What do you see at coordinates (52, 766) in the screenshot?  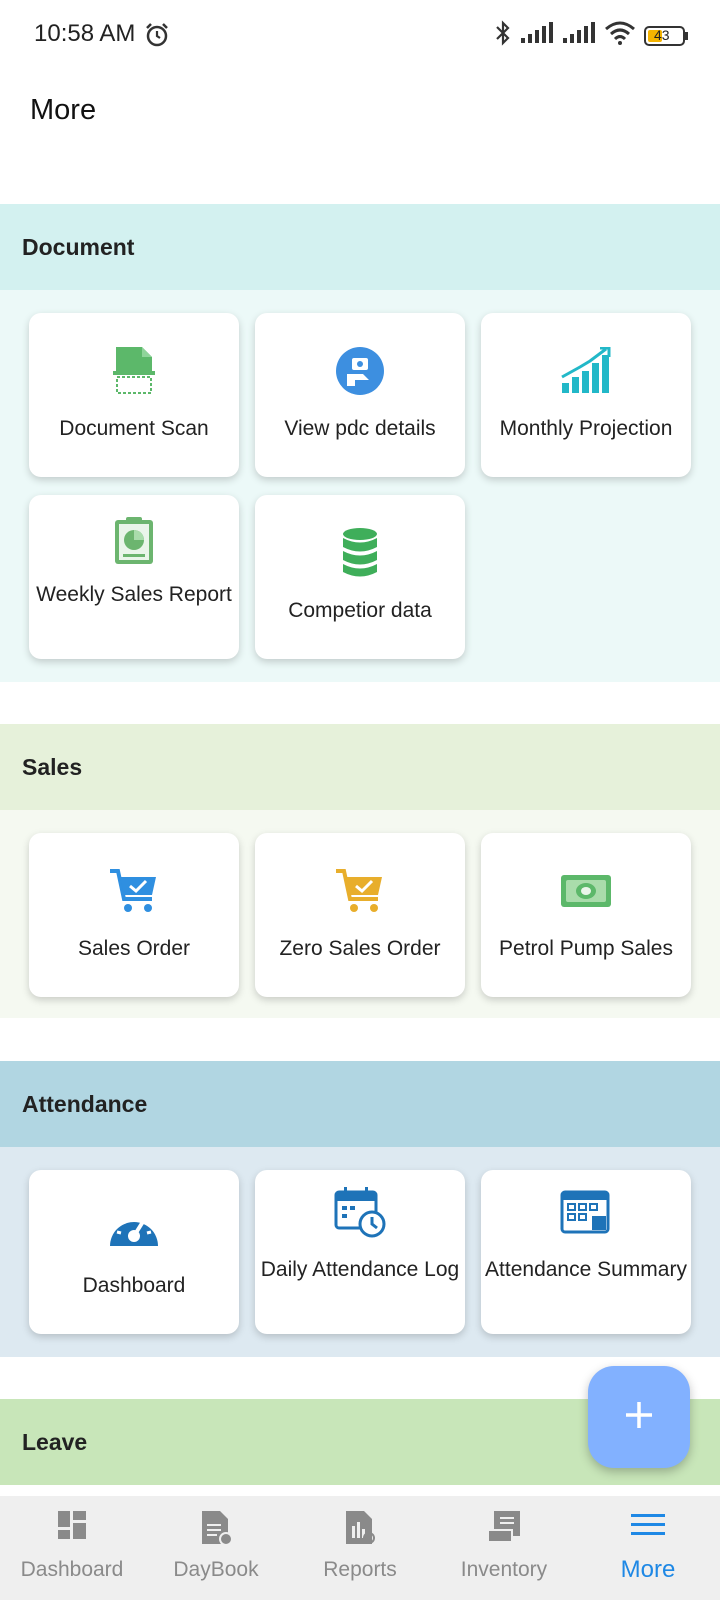 I see `section-title: Sales` at bounding box center [52, 766].